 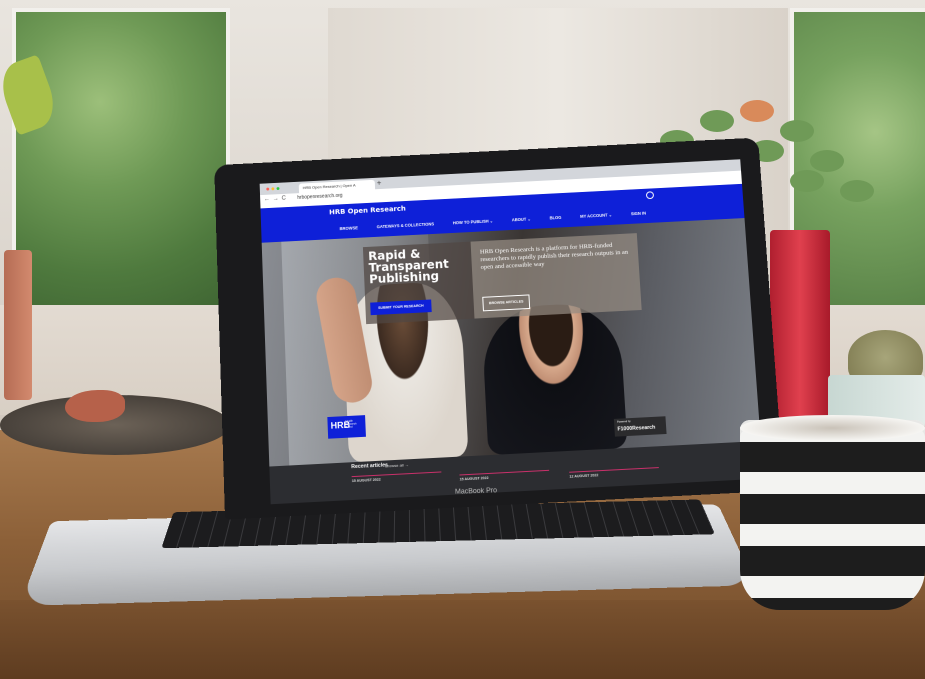 I want to click on hrb-logo: HRB Health Research Board, so click(x=346, y=427).